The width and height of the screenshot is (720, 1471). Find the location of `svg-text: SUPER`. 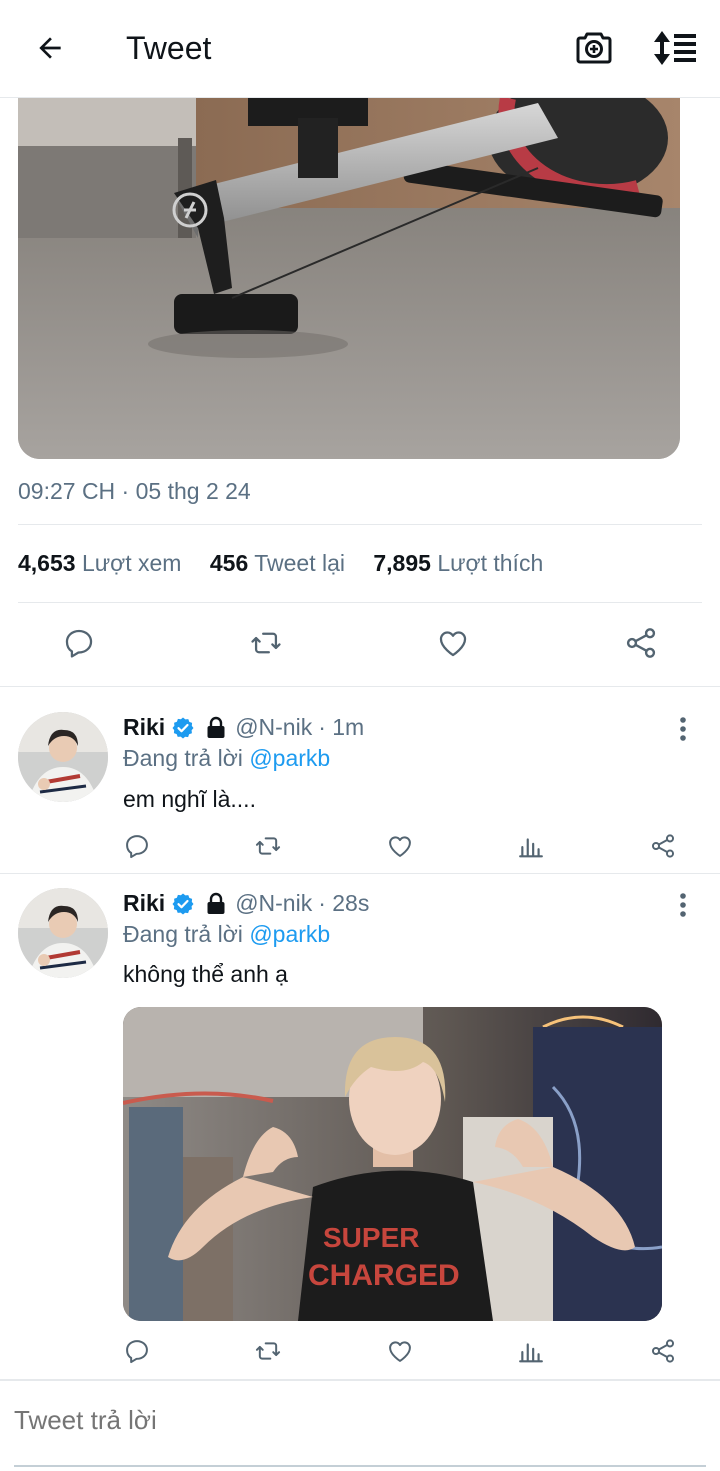

svg-text: SUPER is located at coordinates (371, 1237).